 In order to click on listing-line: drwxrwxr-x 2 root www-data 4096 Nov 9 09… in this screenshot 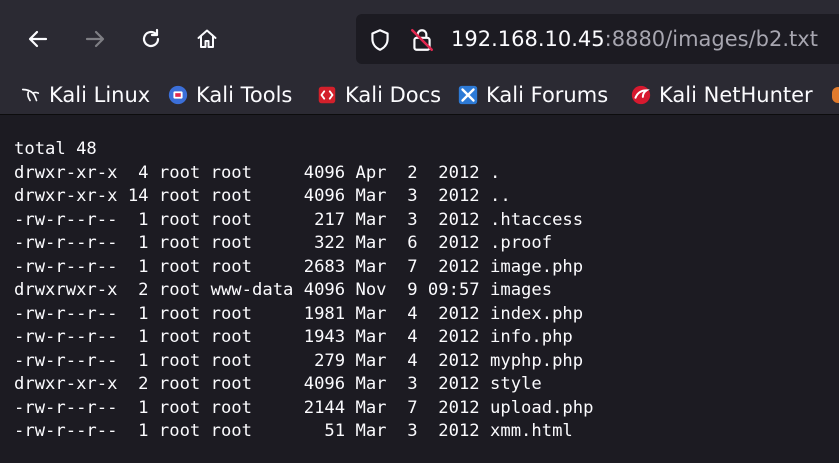, I will do `click(283, 290)`.